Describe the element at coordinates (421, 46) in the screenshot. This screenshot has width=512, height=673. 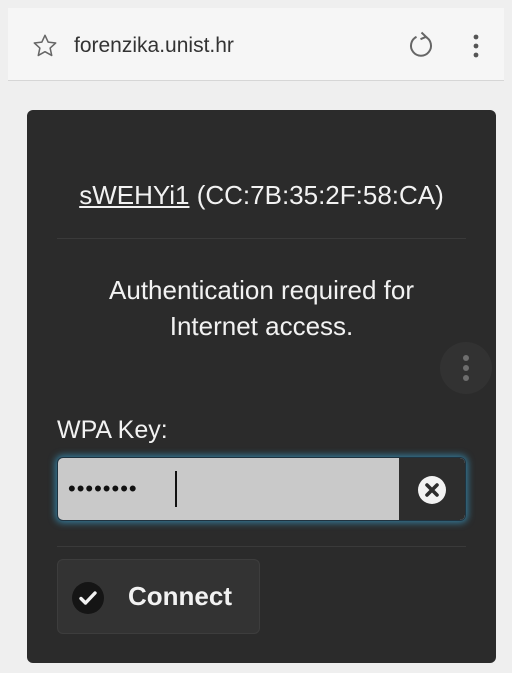
I see `reload-icon` at that location.